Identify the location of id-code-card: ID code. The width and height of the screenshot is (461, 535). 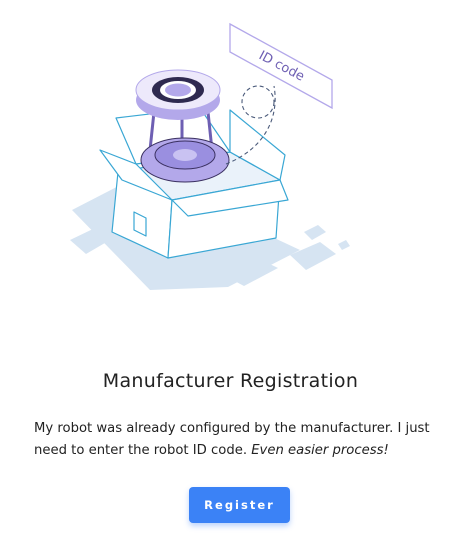
(281, 66).